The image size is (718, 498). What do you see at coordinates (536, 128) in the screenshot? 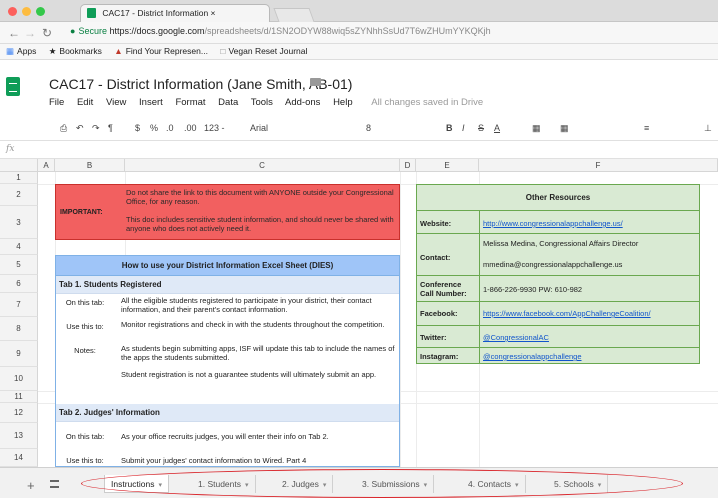
I see `fill-color-icon: ▦` at bounding box center [536, 128].